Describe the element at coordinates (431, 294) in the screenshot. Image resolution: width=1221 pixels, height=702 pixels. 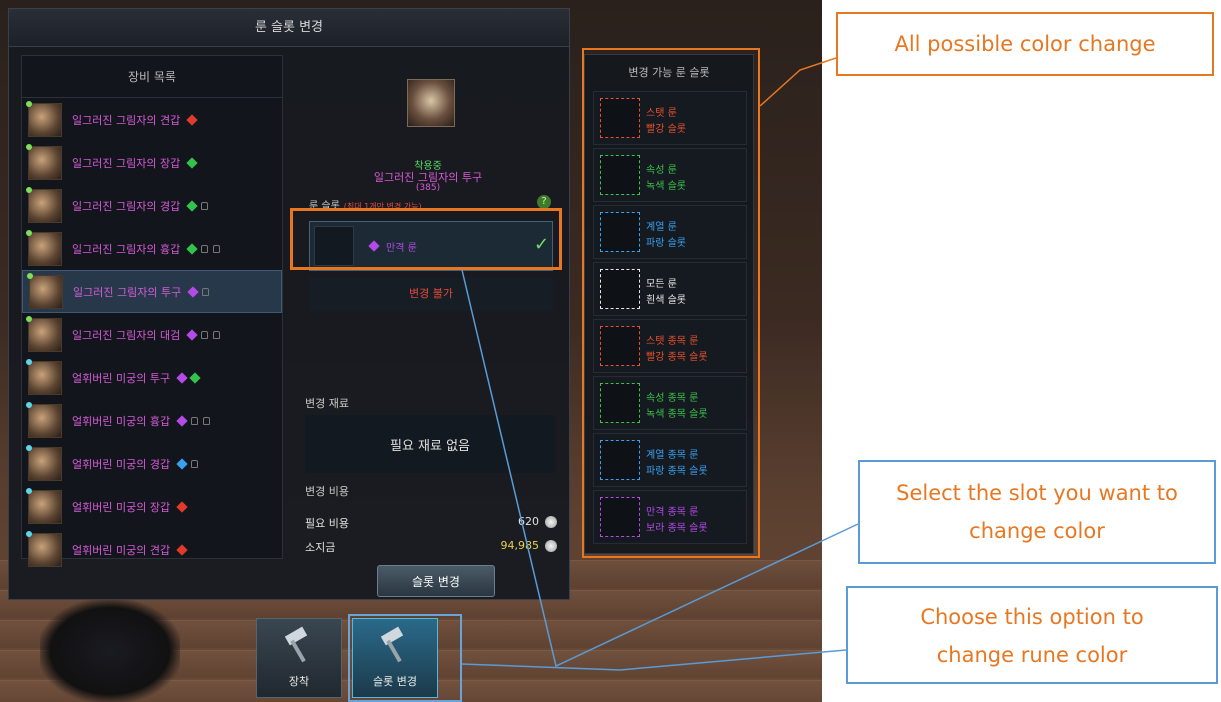
I see `no-change-status: 변경 불가` at that location.